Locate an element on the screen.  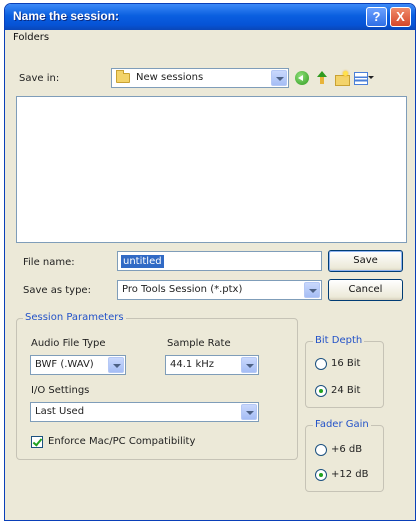
dialog-title: Name the session: is located at coordinates (66, 16).